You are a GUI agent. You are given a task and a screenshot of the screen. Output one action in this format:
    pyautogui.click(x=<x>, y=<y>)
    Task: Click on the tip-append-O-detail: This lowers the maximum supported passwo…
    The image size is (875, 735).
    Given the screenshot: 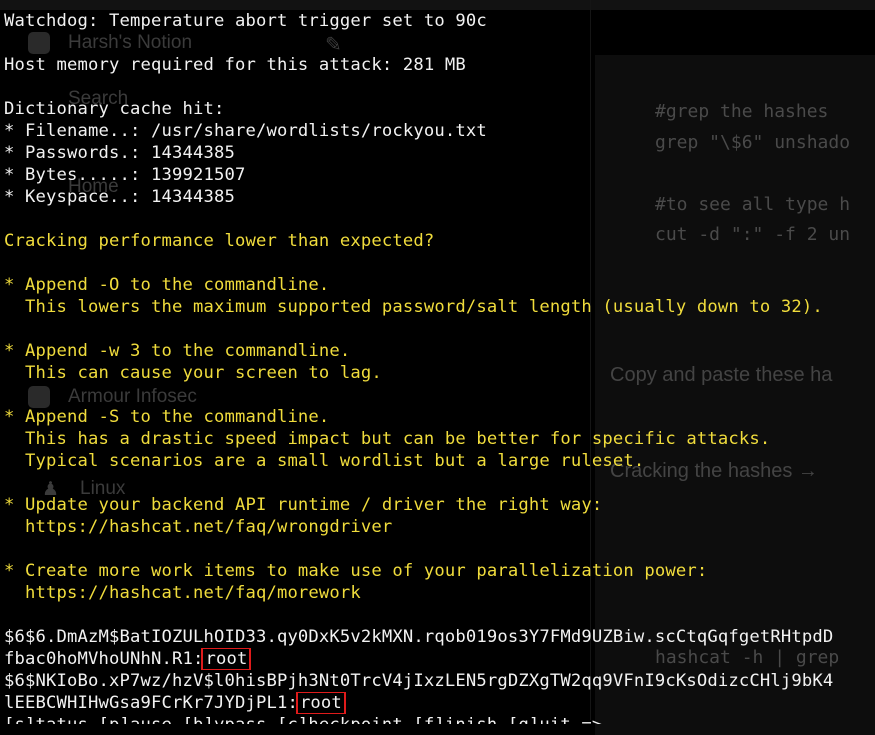 What is the action you would take?
    pyautogui.click(x=413, y=307)
    